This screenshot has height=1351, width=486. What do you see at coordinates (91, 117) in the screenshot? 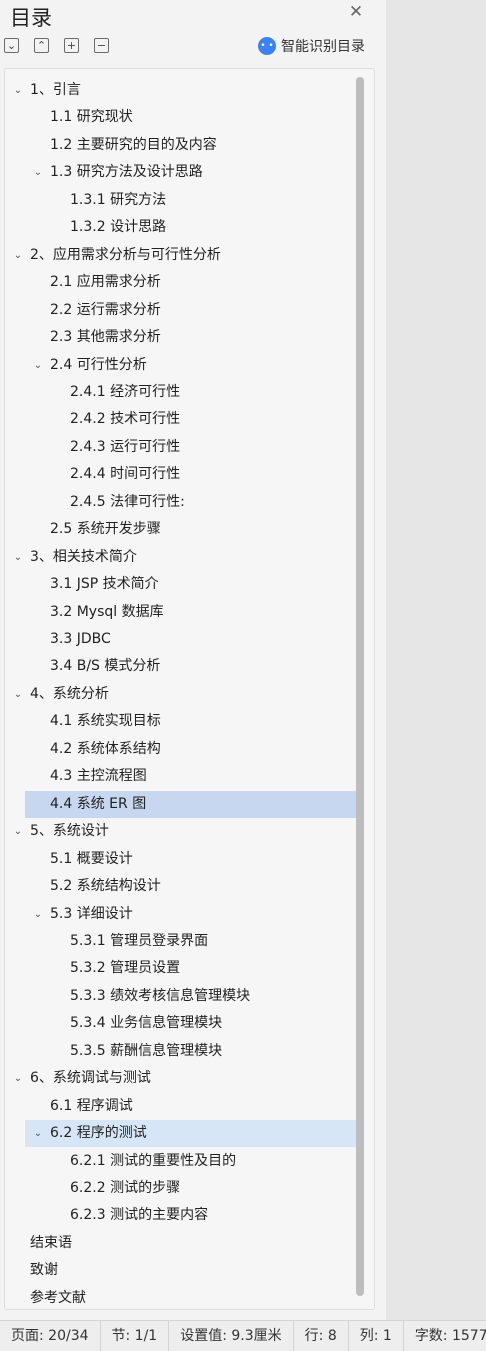
I see `toc-item-label: 1.1 研究现状` at bounding box center [91, 117].